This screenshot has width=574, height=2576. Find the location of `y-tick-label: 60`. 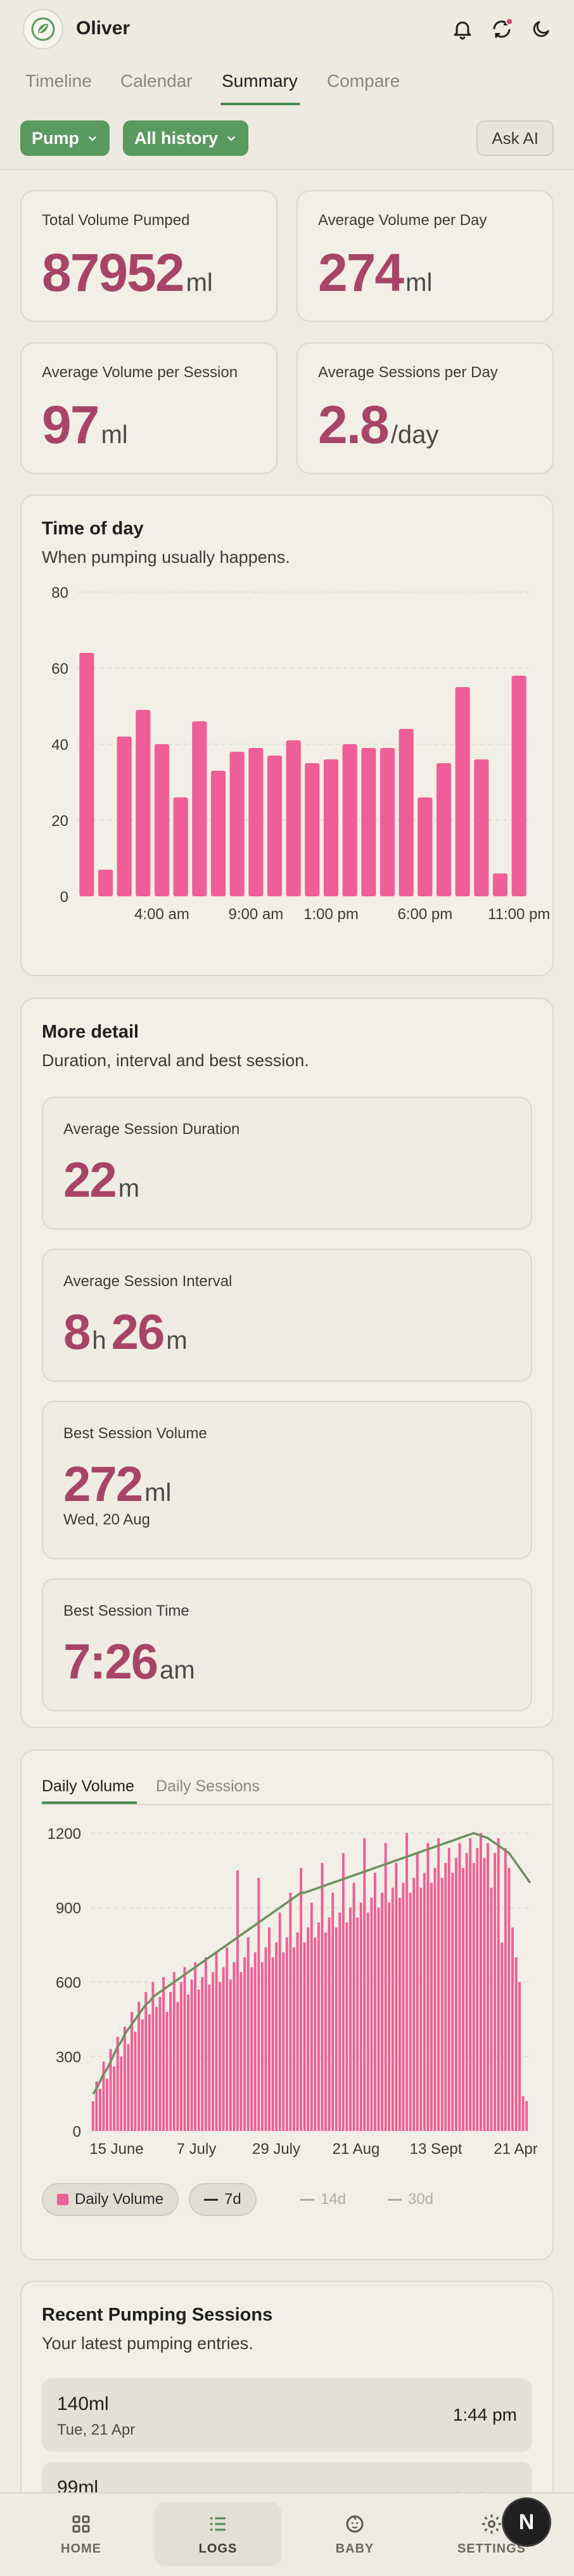

y-tick-label: 60 is located at coordinates (59, 669).